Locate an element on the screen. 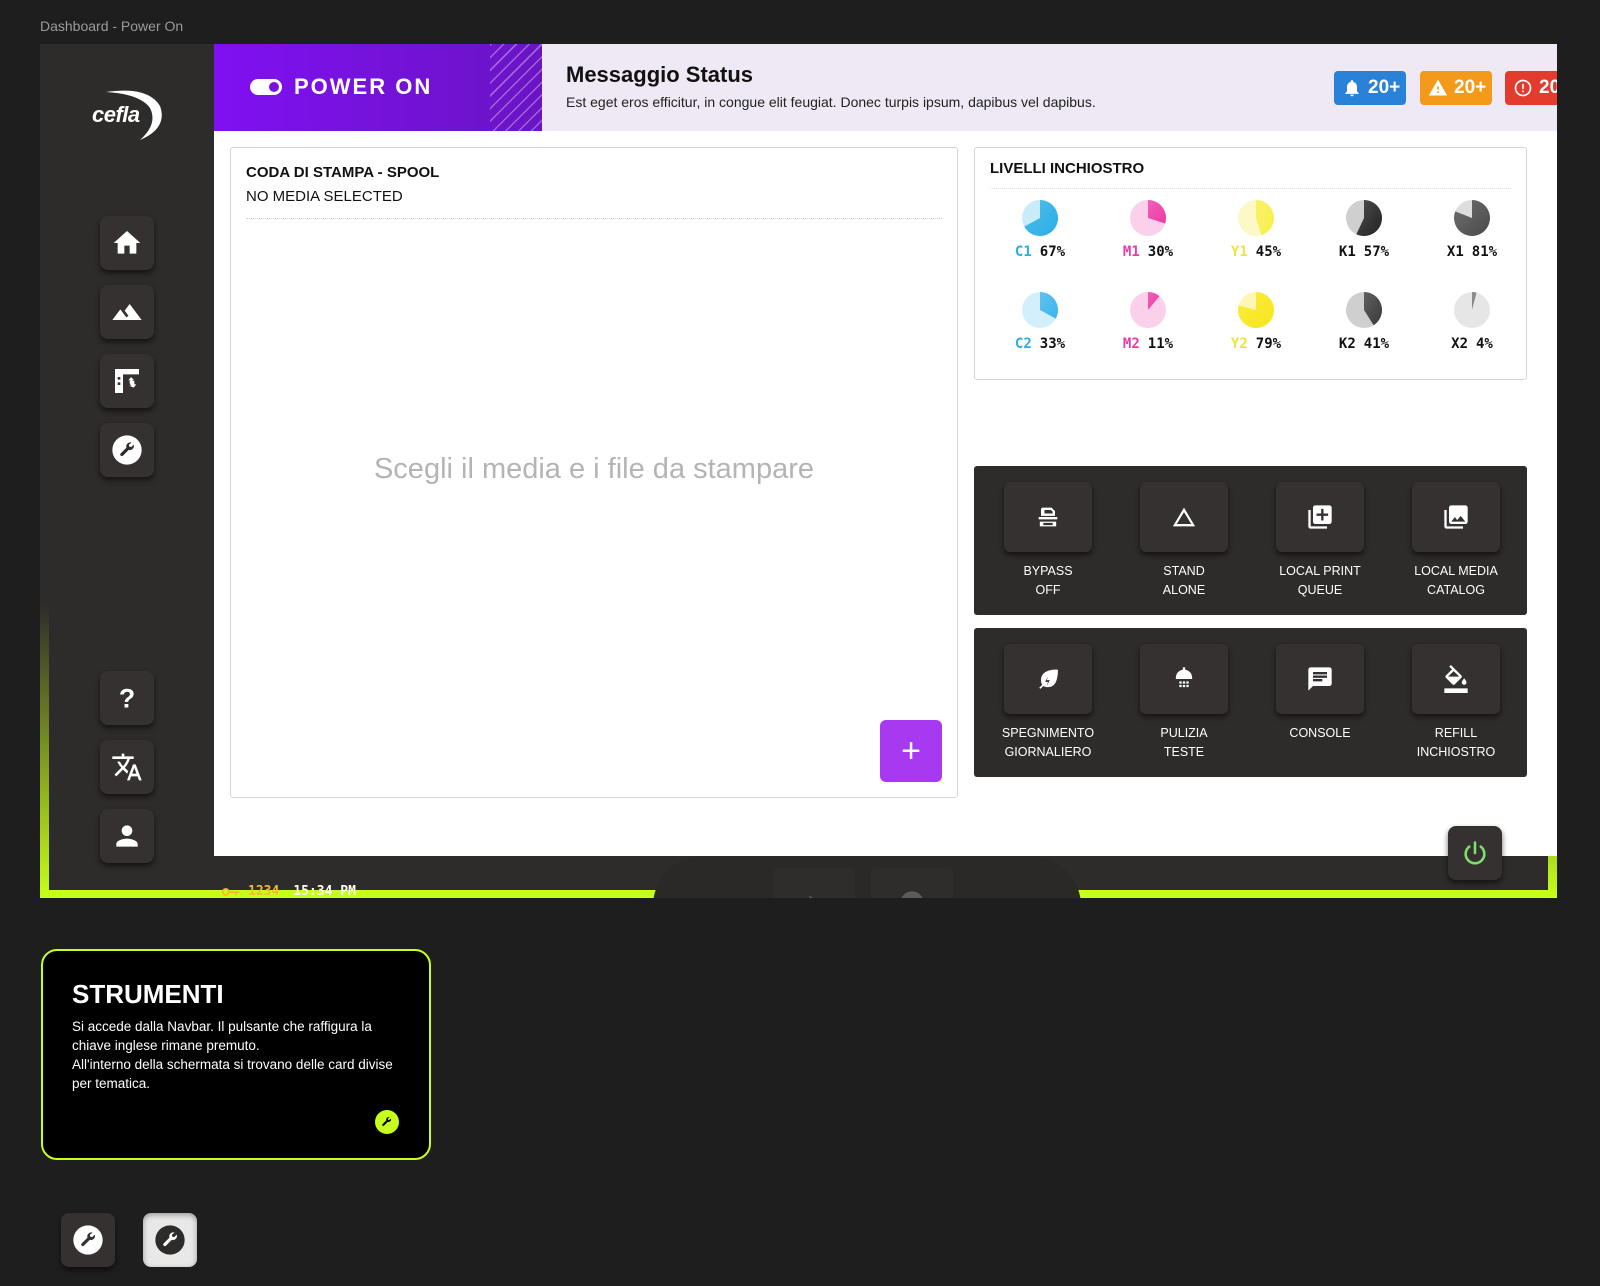 The height and width of the screenshot is (1286, 1600). nav-tools-button is located at coordinates (127, 450).